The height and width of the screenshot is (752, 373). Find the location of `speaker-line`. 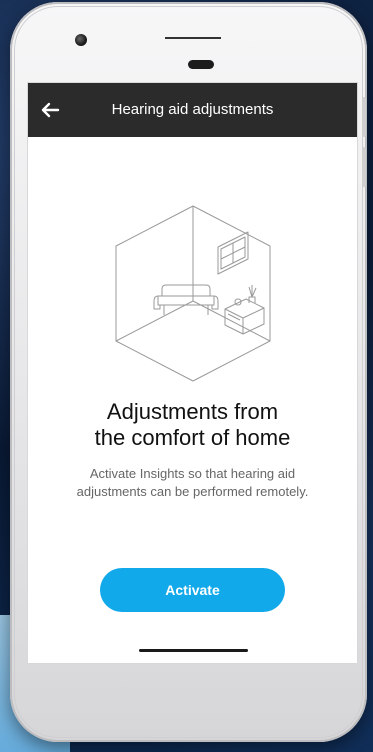

speaker-line is located at coordinates (193, 38).